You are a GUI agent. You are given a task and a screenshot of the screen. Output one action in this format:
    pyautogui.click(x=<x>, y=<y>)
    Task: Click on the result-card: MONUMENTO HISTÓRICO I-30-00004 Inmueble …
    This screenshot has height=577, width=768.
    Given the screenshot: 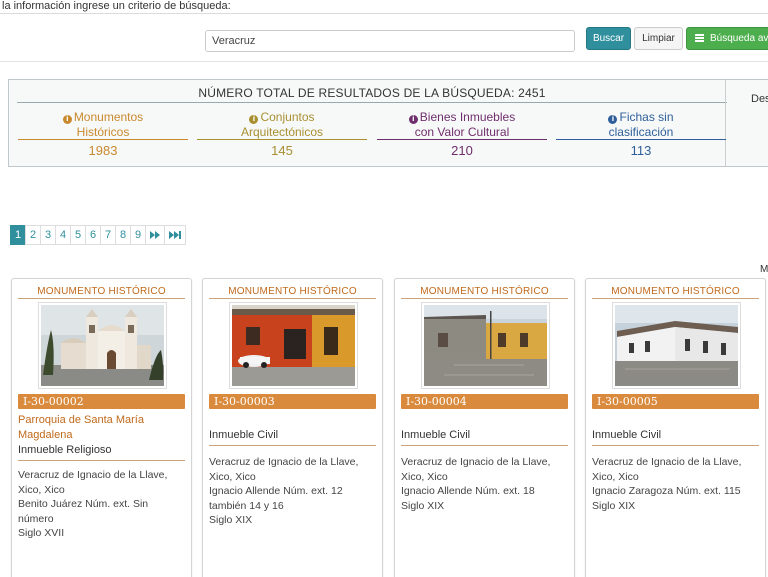 What is the action you would take?
    pyautogui.click(x=484, y=427)
    